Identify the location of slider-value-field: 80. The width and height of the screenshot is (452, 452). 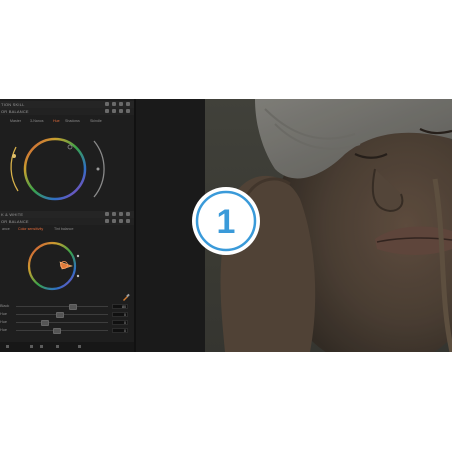
(120, 306).